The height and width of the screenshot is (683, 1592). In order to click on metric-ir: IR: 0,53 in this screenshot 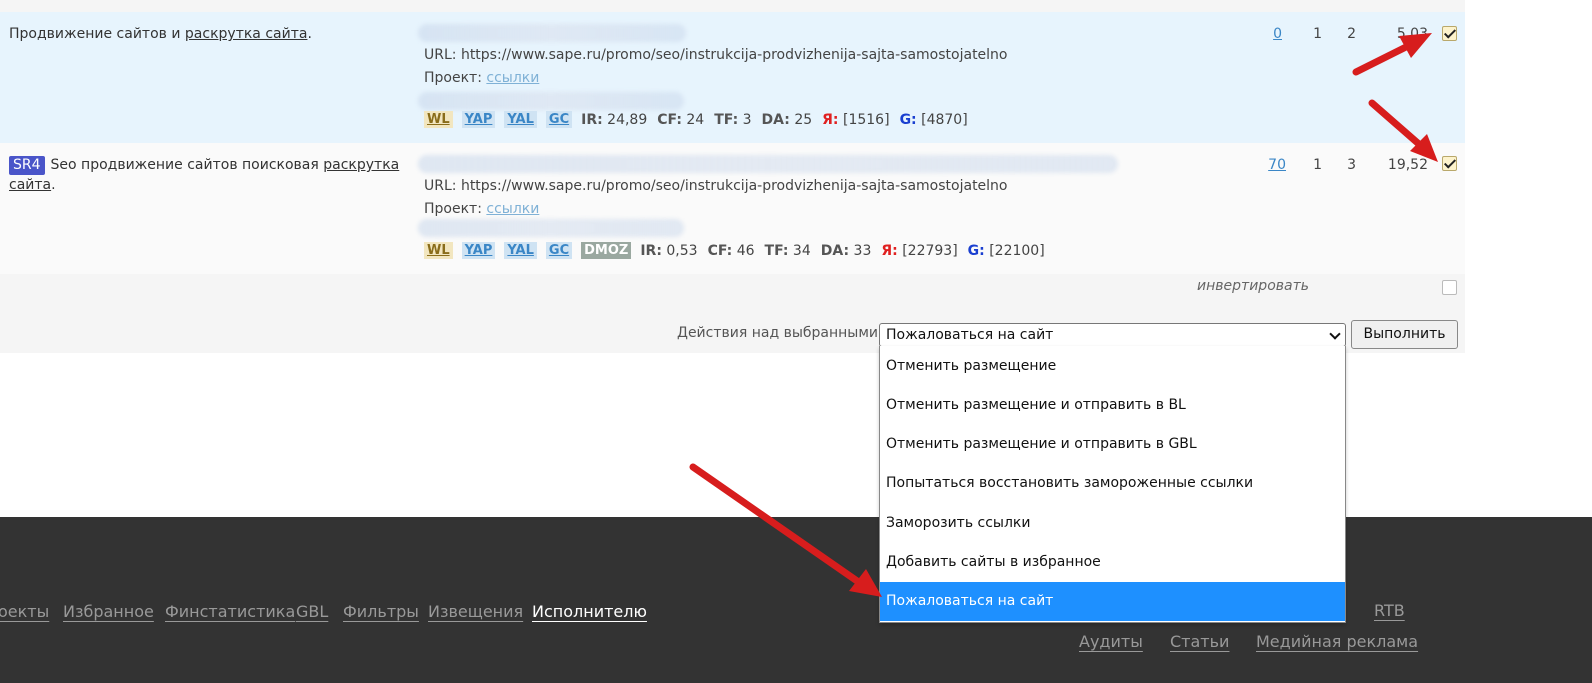, I will do `click(669, 250)`.